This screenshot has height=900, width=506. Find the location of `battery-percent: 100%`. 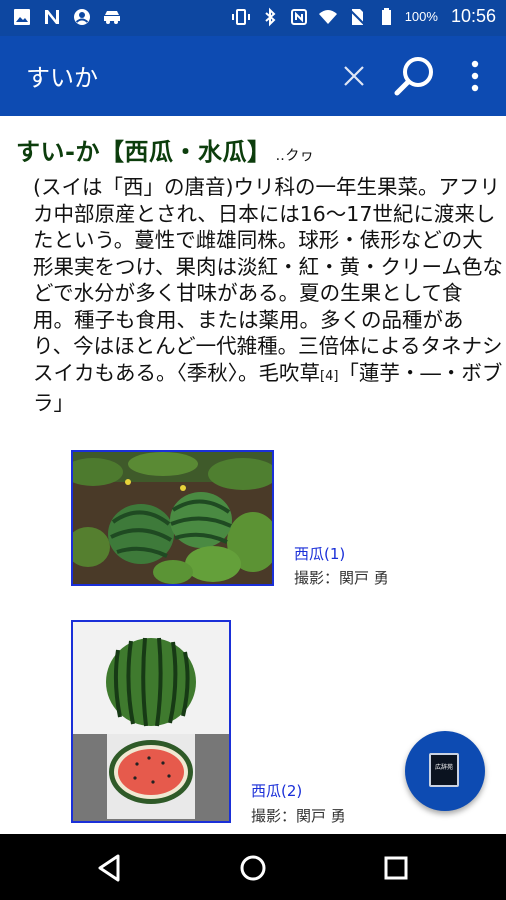

battery-percent: 100% is located at coordinates (421, 16).